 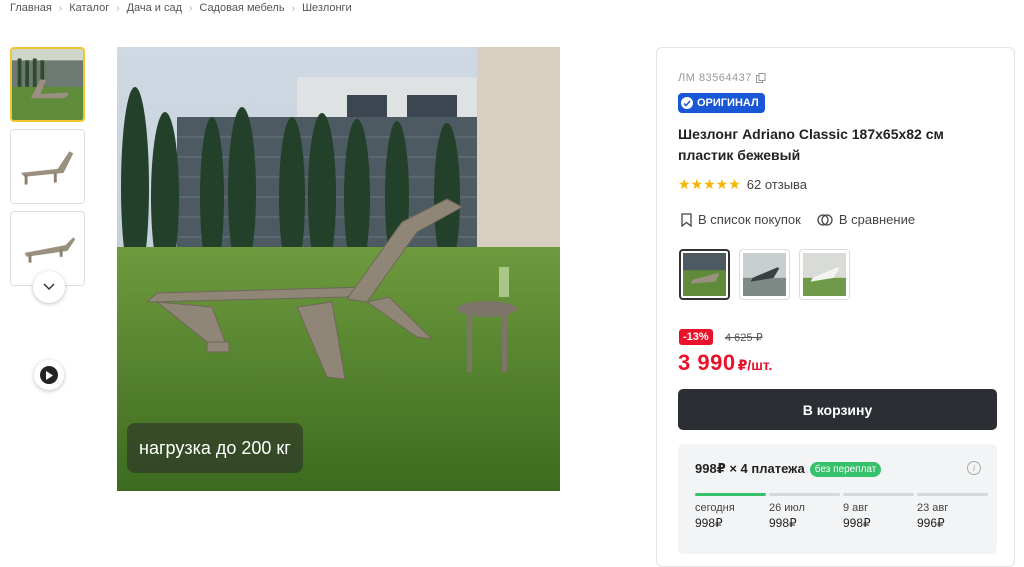 I want to click on info-icon: i, so click(x=974, y=468).